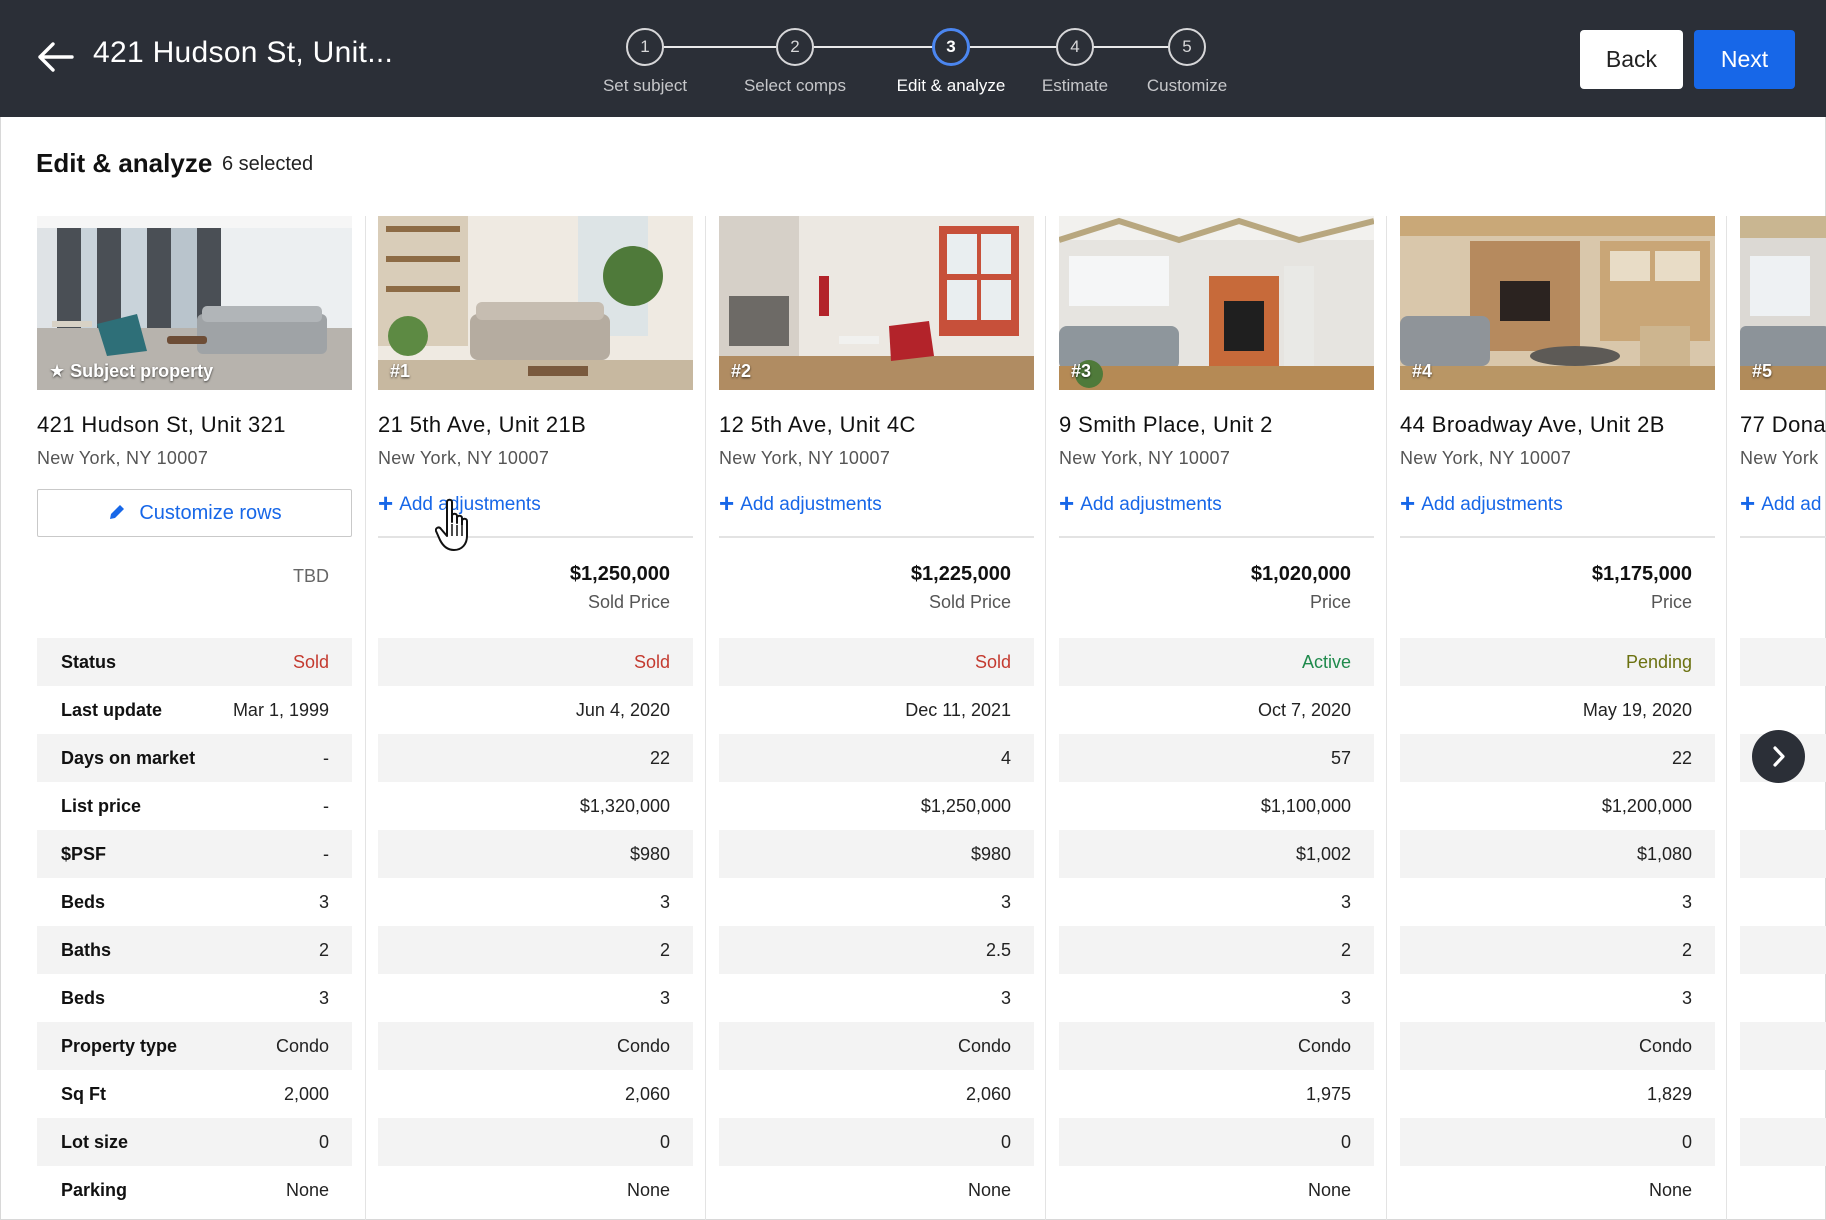 The image size is (1826, 1220). I want to click on row-status: Status Sold, so click(194, 662).